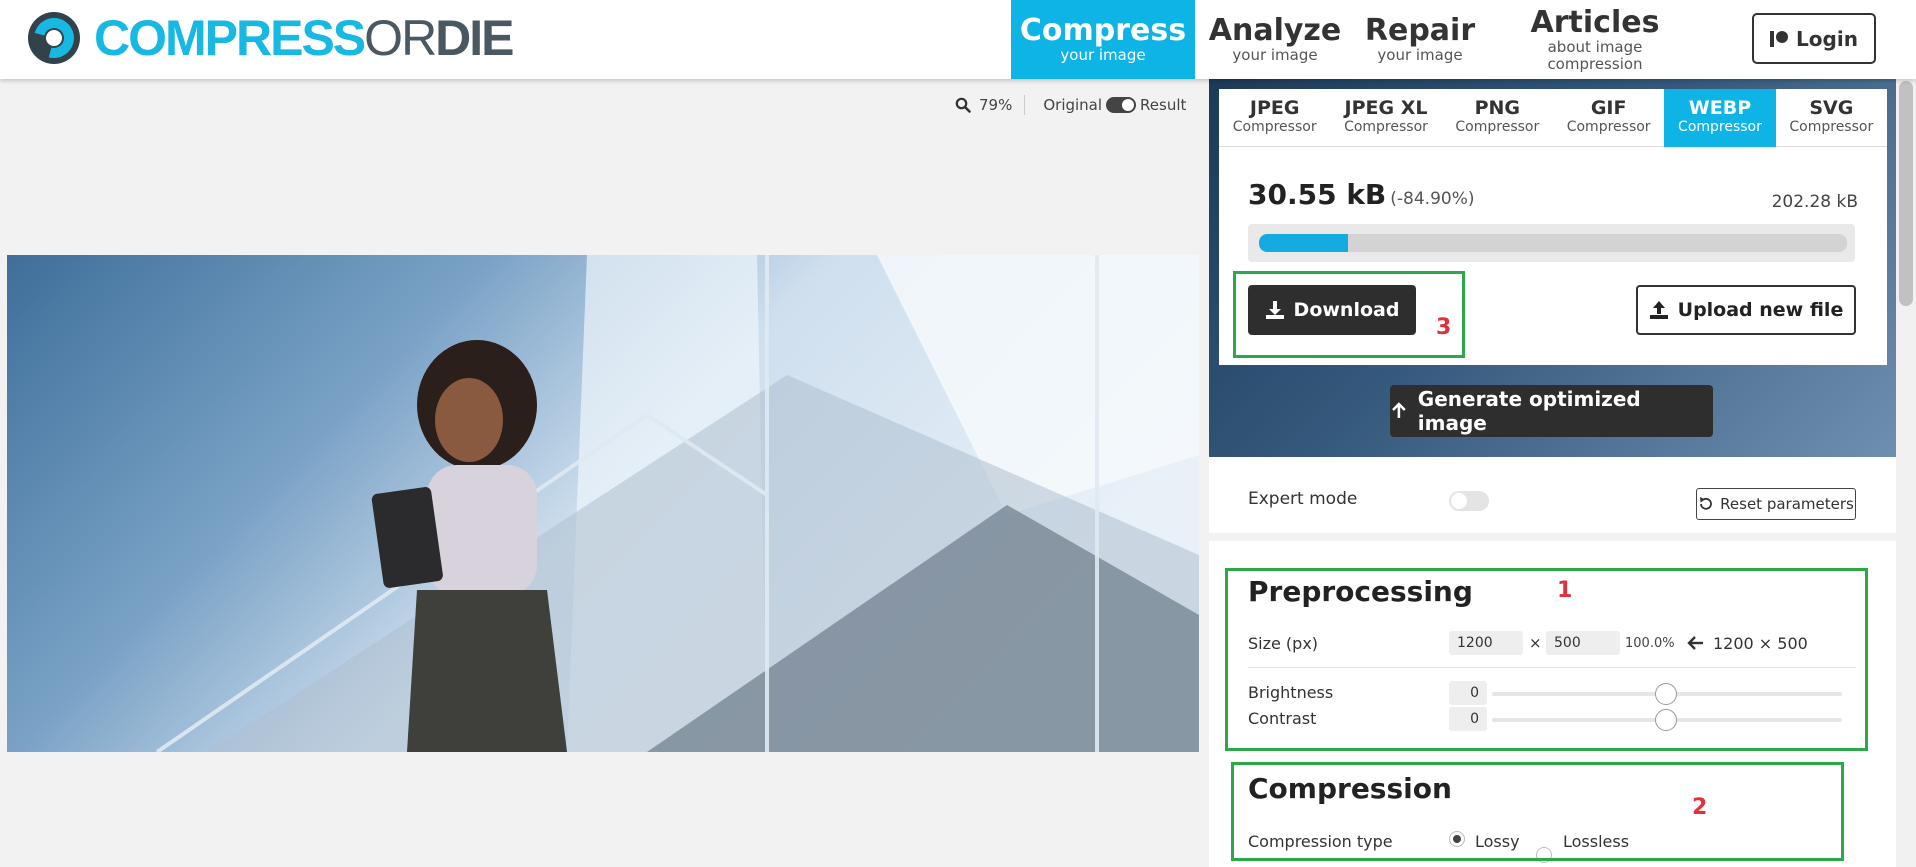 The width and height of the screenshot is (1916, 867). What do you see at coordinates (1497, 108) in the screenshot?
I see `tab-title: PNG` at bounding box center [1497, 108].